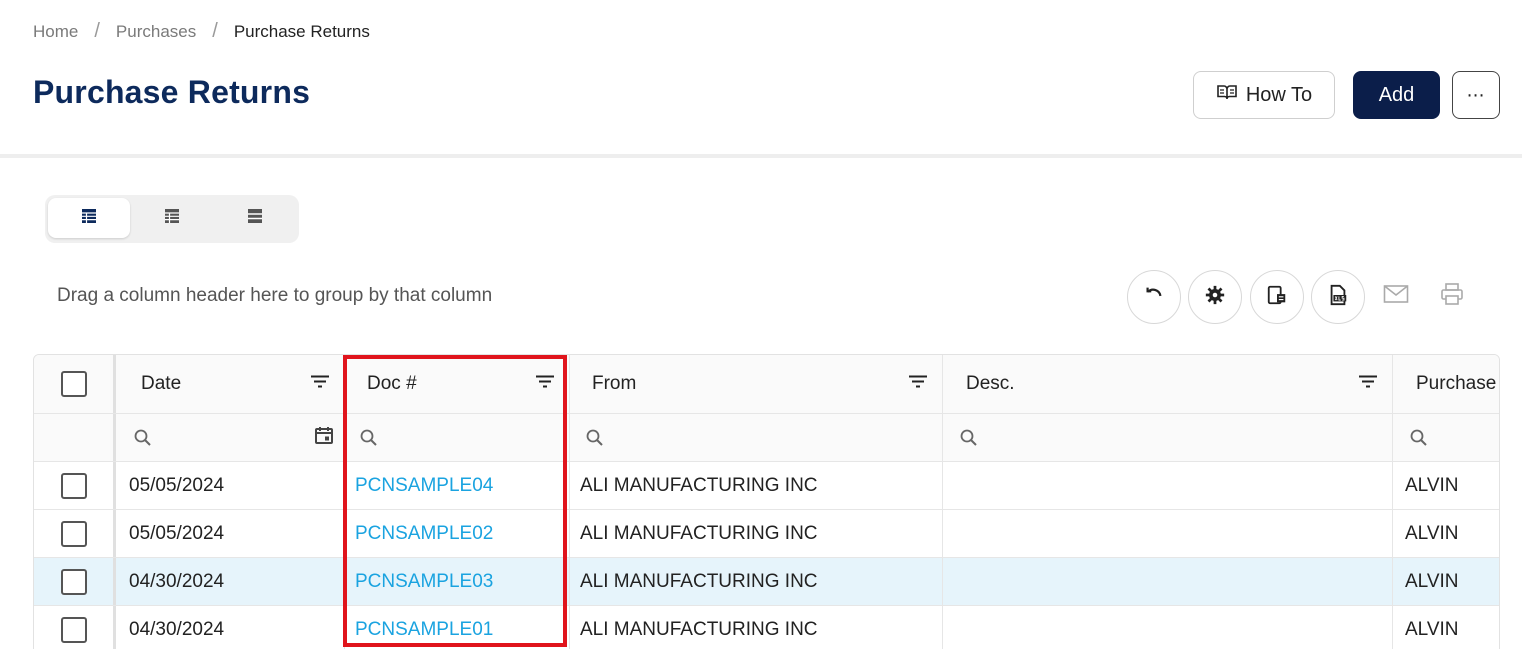 Image resolution: width=1522 pixels, height=649 pixels. I want to click on column-header-label: From, so click(614, 383).